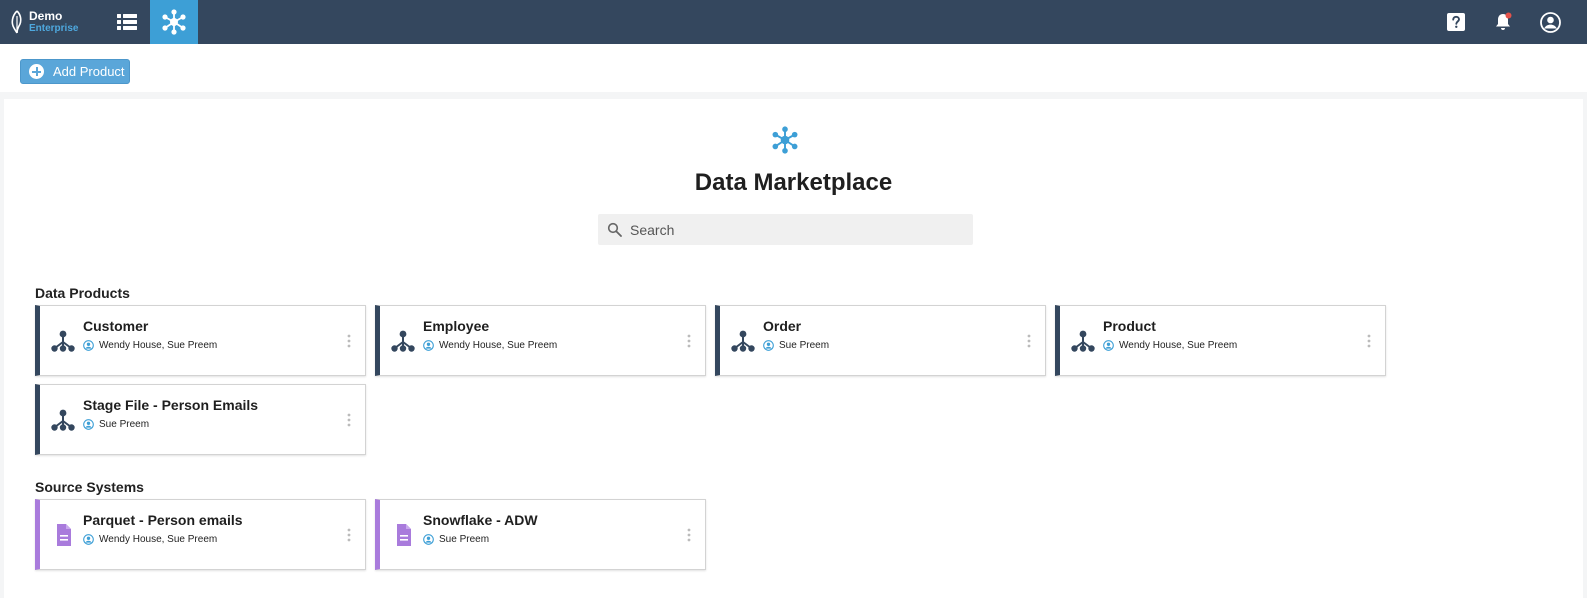 The image size is (1587, 598). What do you see at coordinates (163, 520) in the screenshot?
I see `card-title: Parquet - Person emails` at bounding box center [163, 520].